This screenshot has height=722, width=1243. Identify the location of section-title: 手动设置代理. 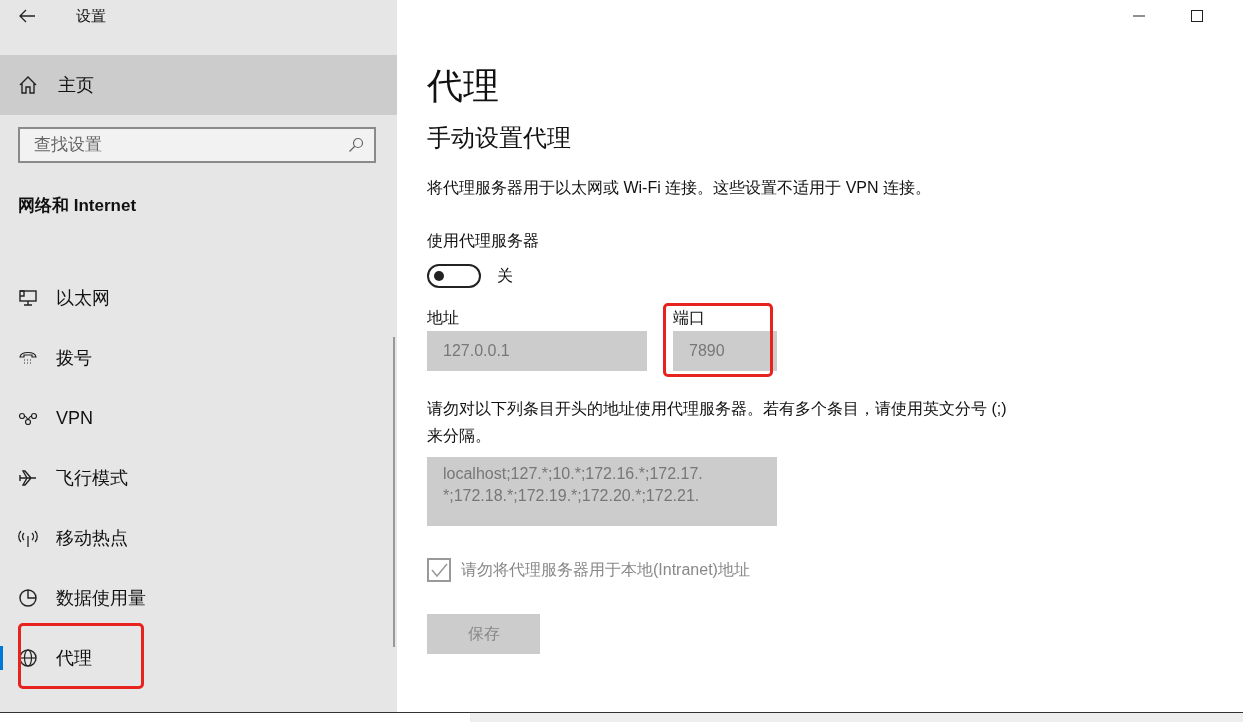
(499, 138).